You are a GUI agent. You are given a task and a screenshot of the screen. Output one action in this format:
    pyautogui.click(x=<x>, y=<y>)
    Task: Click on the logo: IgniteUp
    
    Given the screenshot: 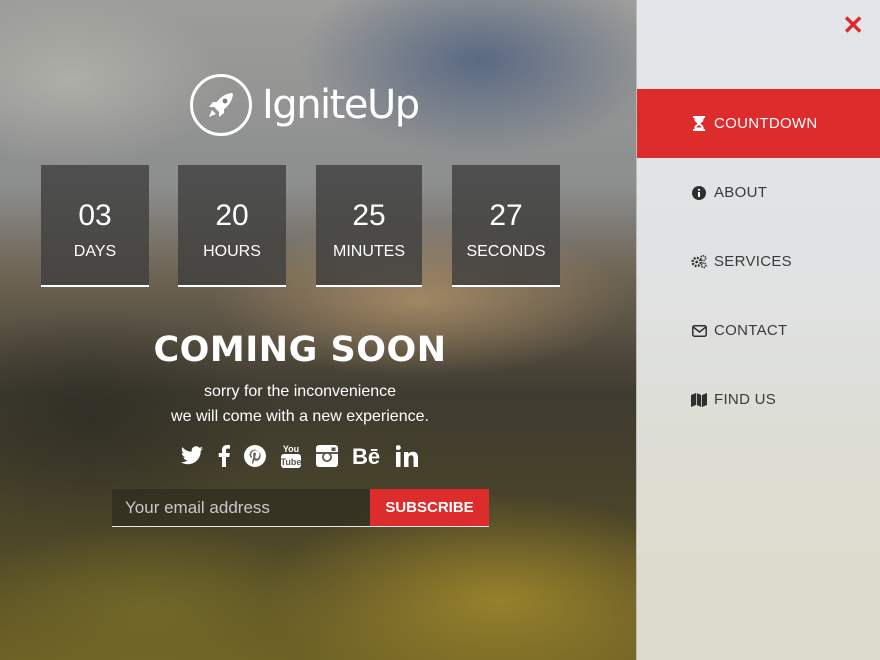 What is the action you would take?
    pyautogui.click(x=305, y=105)
    